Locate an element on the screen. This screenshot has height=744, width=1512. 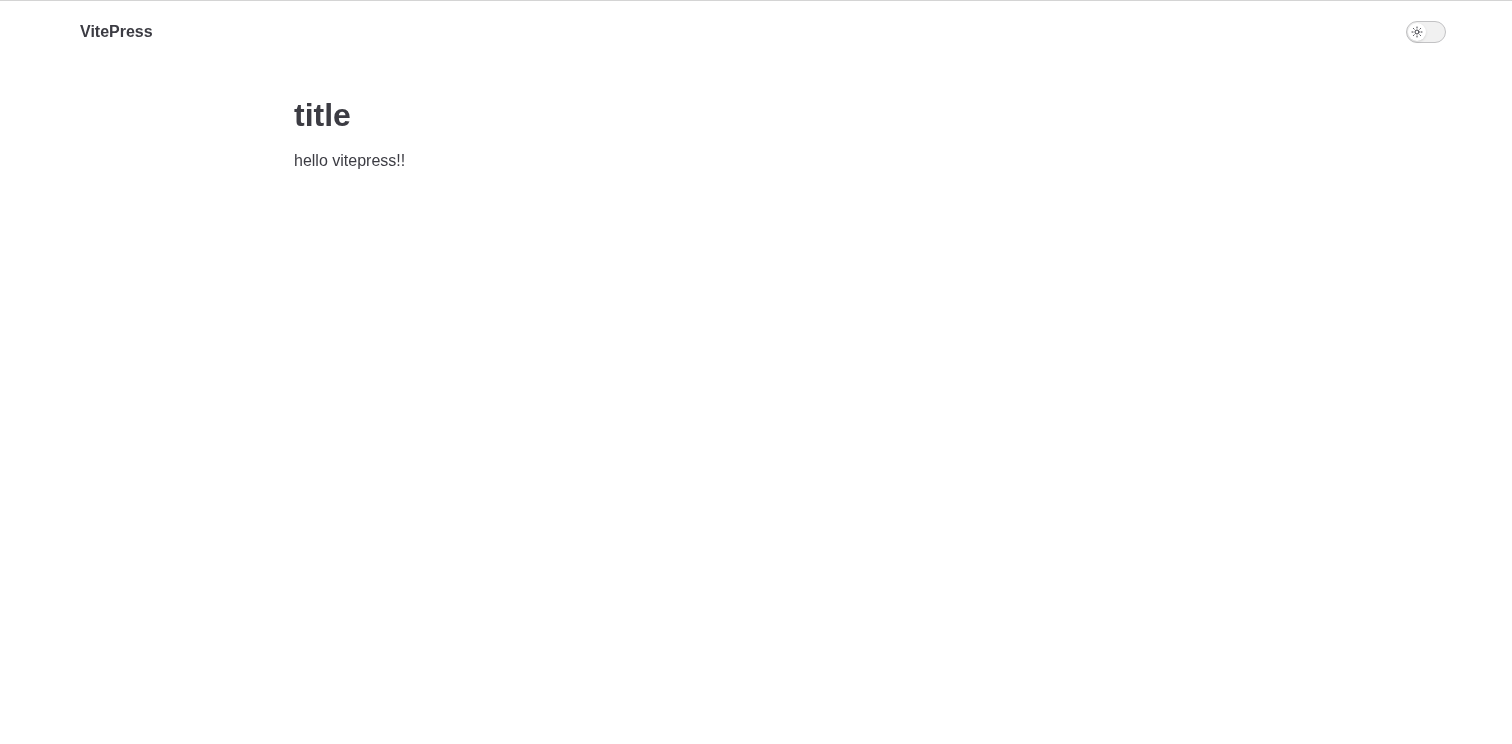
page-heading: title is located at coordinates (323, 115).